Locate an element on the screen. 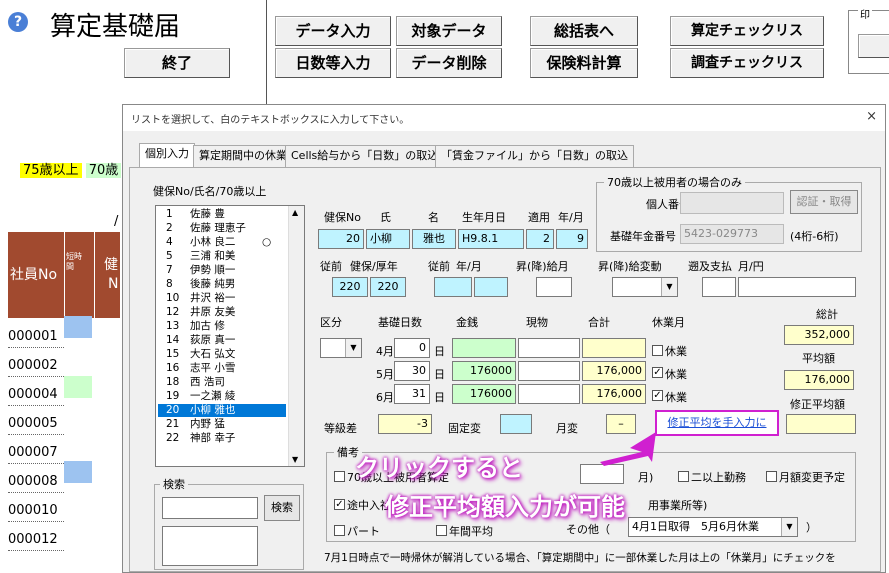  premium-calc-button: 保険料計算 is located at coordinates (584, 63).